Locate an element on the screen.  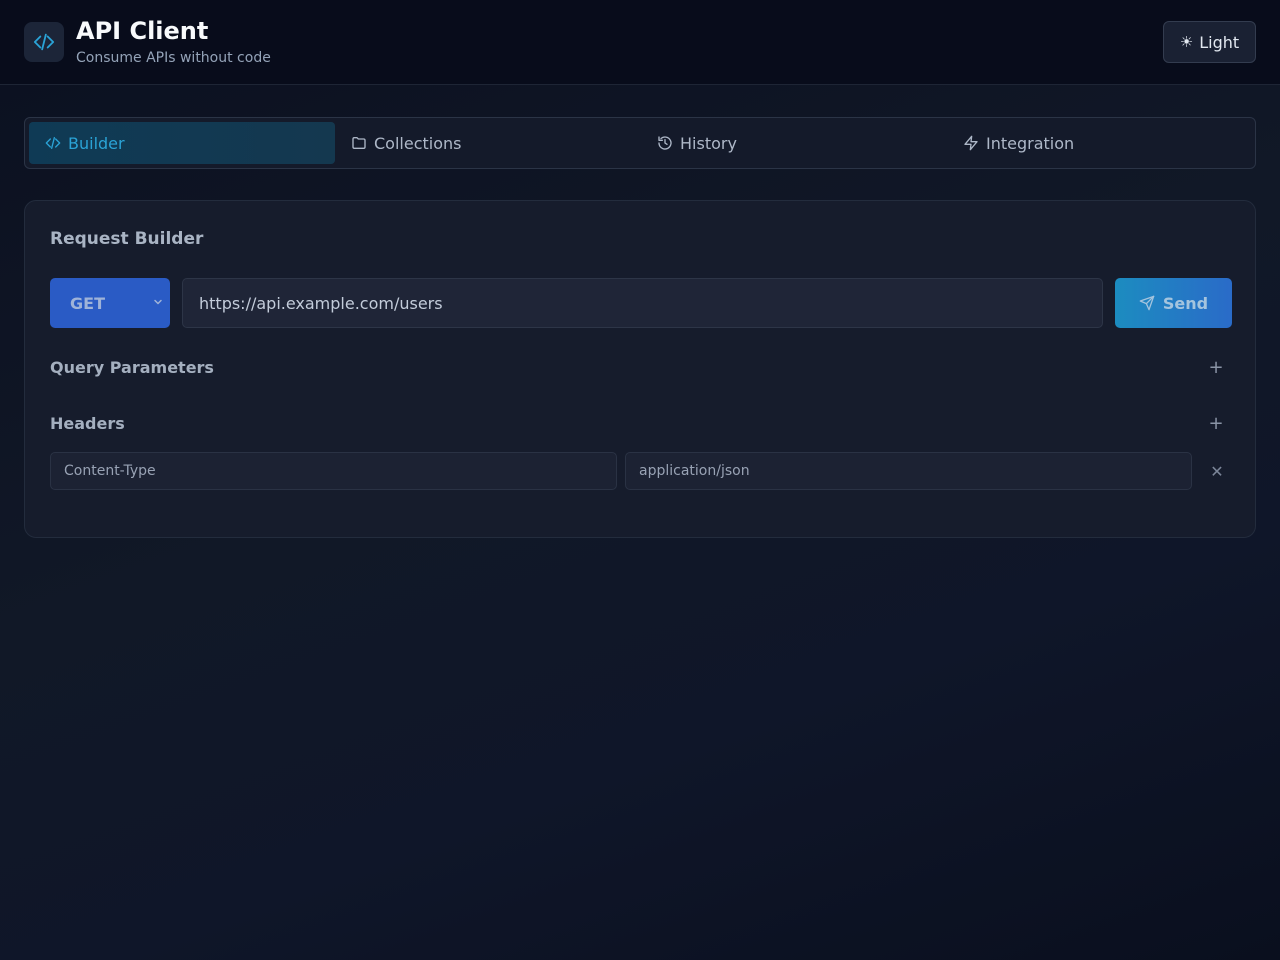
close-icon: ✕ is located at coordinates (1217, 471).